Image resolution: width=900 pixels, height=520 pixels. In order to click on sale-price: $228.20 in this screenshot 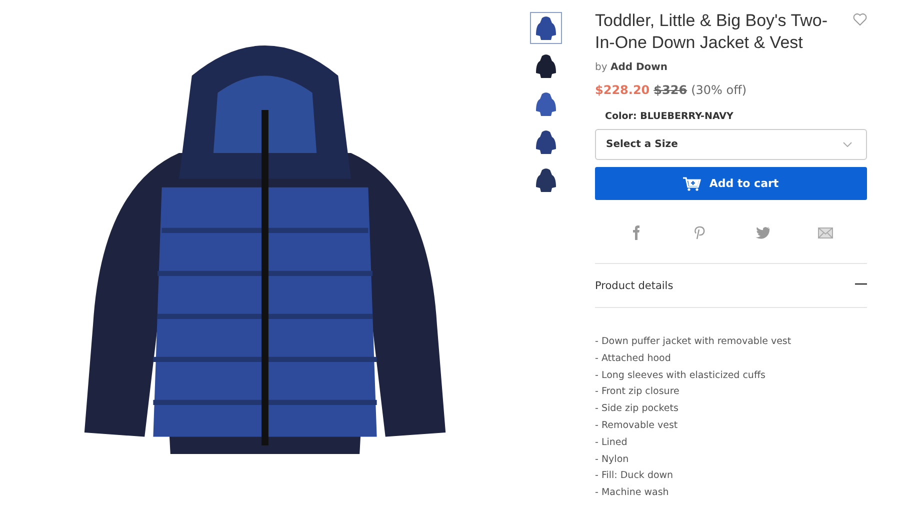, I will do `click(622, 90)`.